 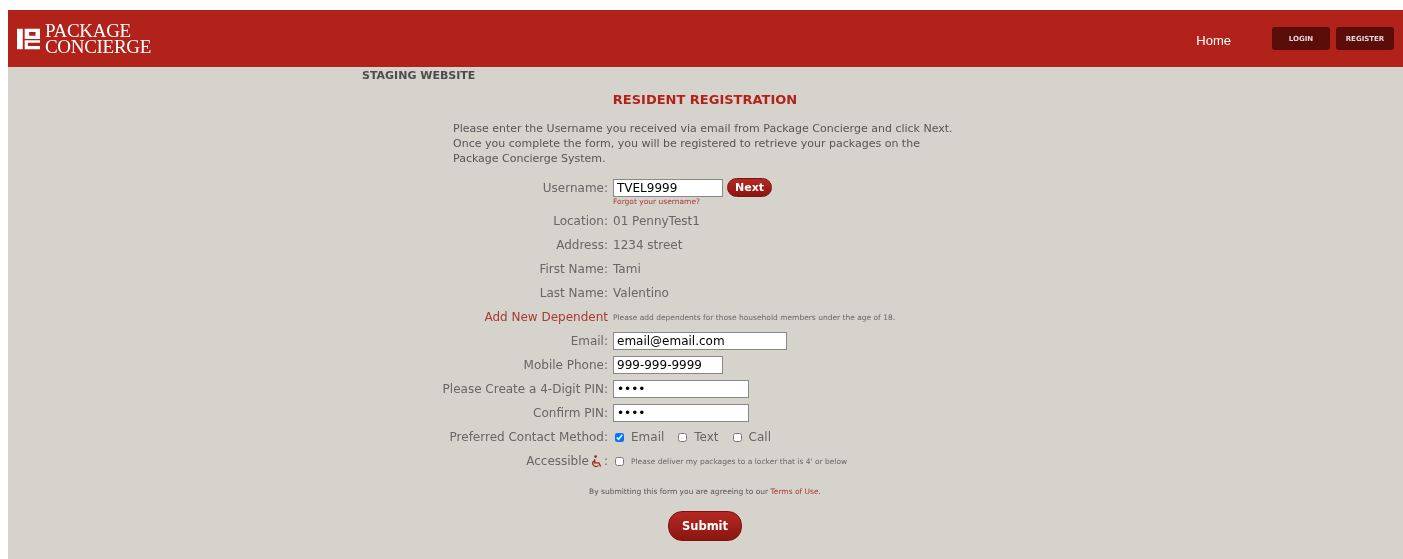 What do you see at coordinates (700, 341) in the screenshot?
I see `input-field: email@email.com` at bounding box center [700, 341].